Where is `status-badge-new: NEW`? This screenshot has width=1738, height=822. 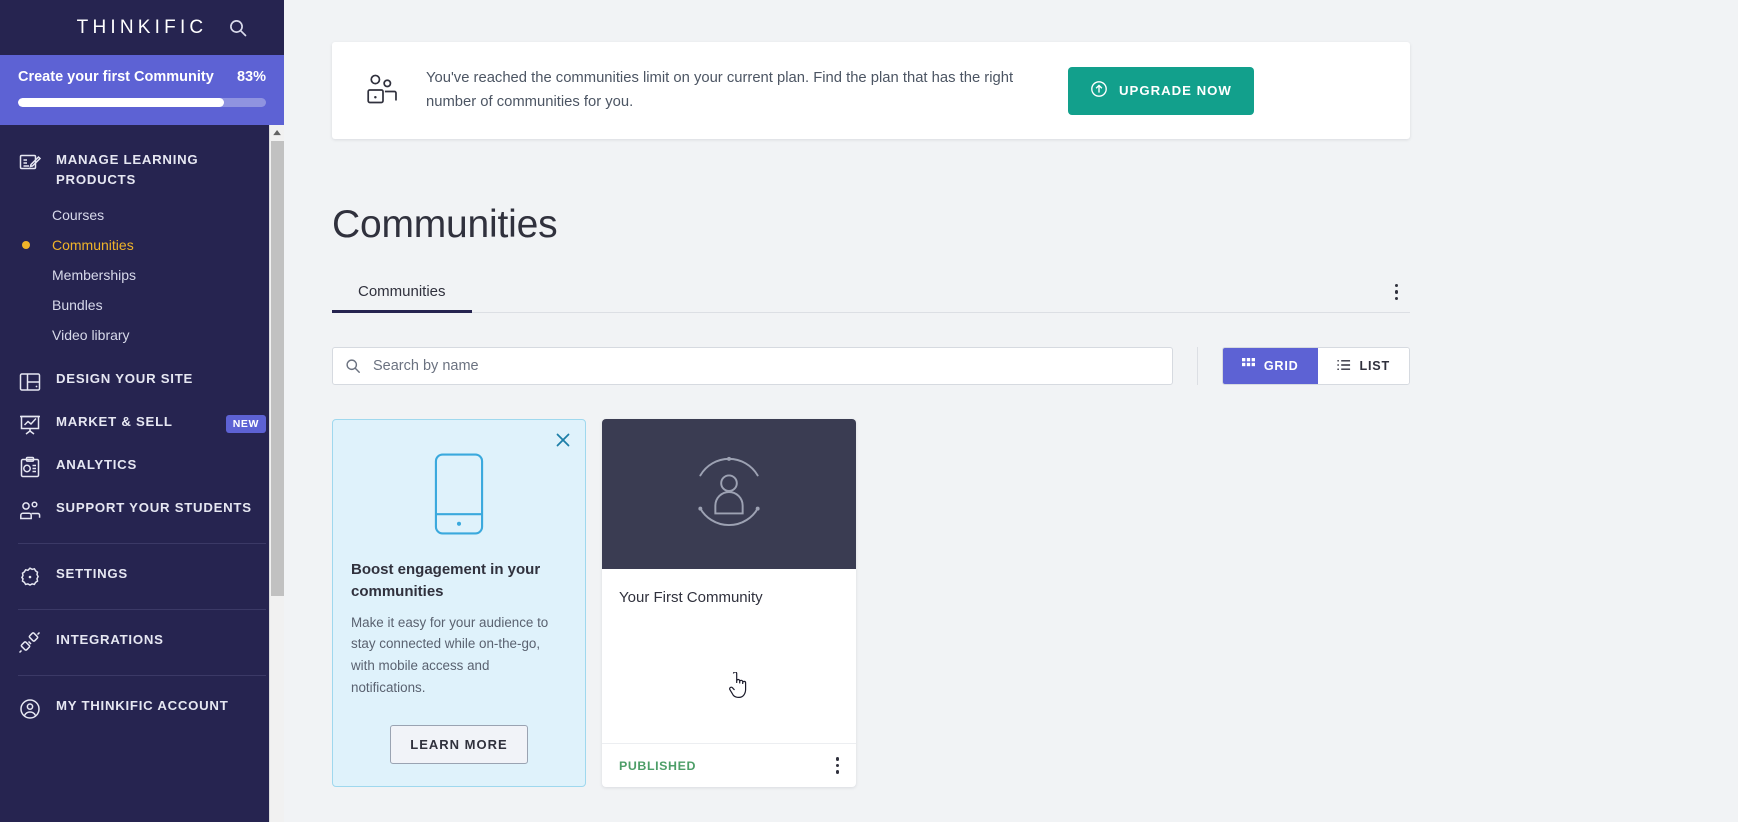
status-badge-new: NEW is located at coordinates (245, 424).